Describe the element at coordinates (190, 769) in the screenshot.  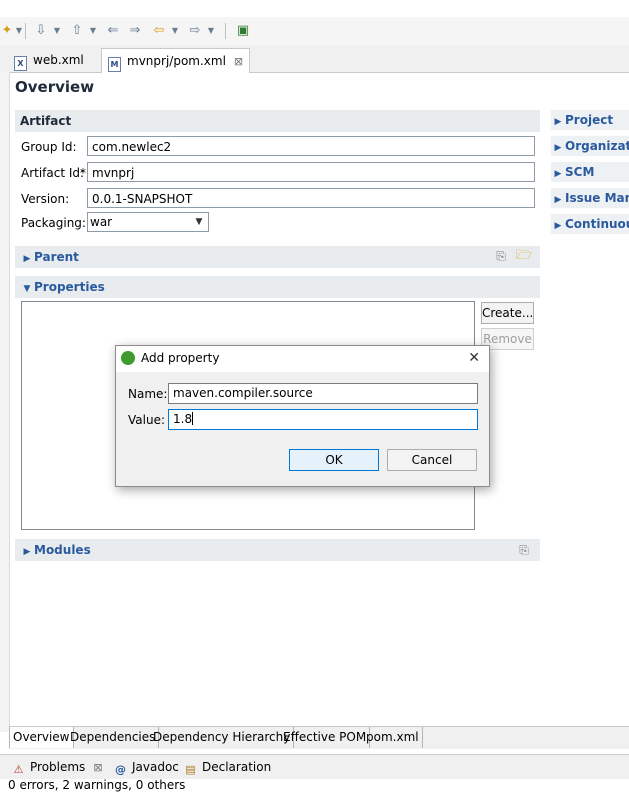
I see `declaration-icon: ▤` at that location.